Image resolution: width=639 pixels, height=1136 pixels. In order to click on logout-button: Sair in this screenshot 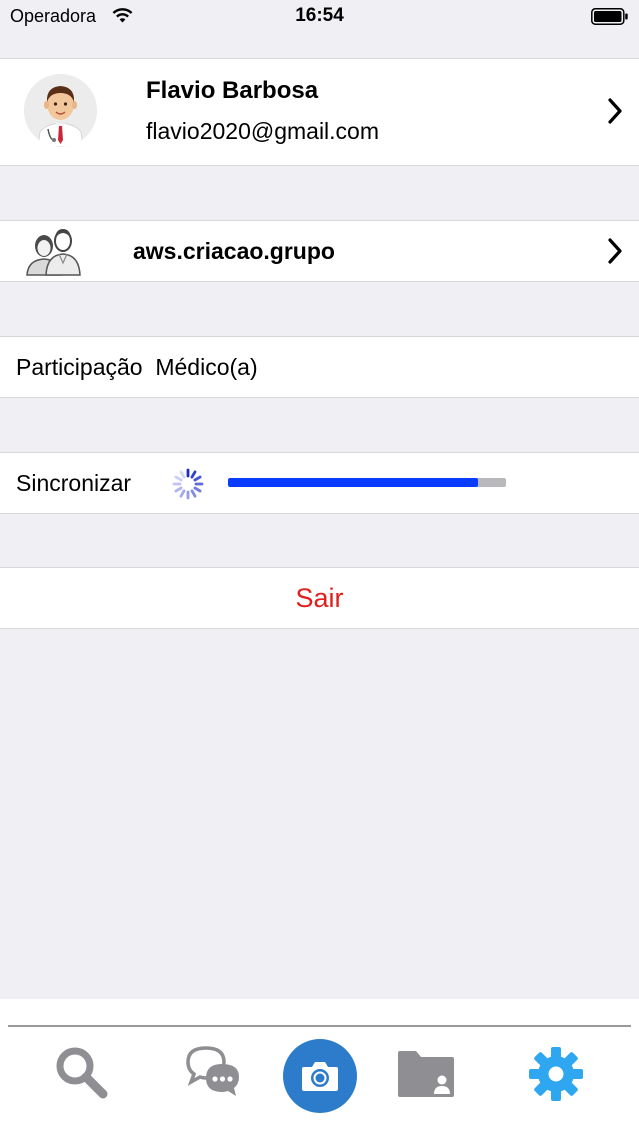, I will do `click(319, 598)`.